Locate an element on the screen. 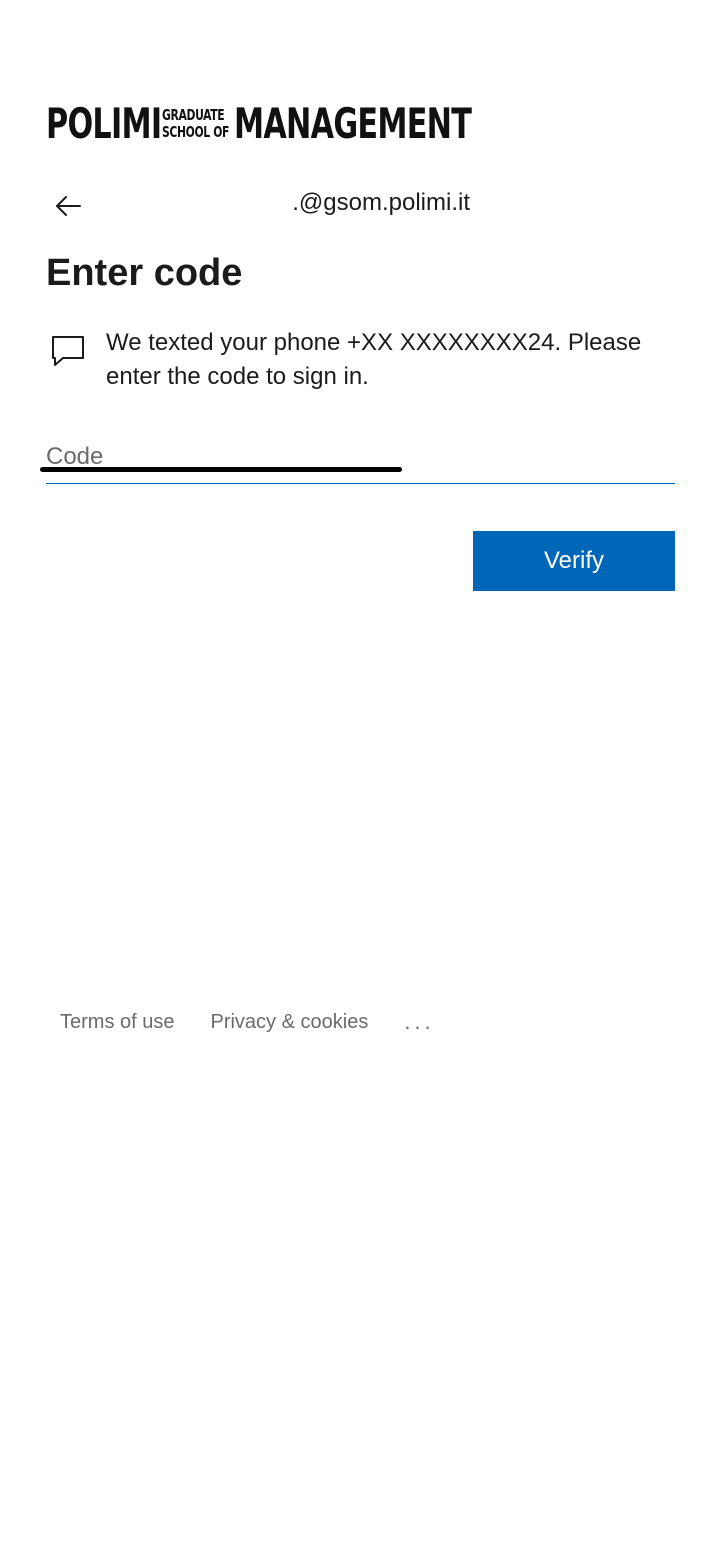 The width and height of the screenshot is (720, 1560). code-input is located at coordinates (360, 457).